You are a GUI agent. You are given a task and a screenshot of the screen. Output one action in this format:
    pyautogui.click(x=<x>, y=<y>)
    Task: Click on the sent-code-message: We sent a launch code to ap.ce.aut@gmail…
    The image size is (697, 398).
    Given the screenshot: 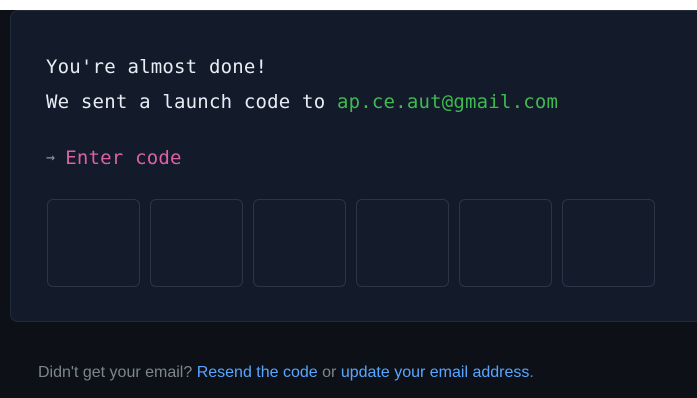 What is the action you would take?
    pyautogui.click(x=302, y=102)
    